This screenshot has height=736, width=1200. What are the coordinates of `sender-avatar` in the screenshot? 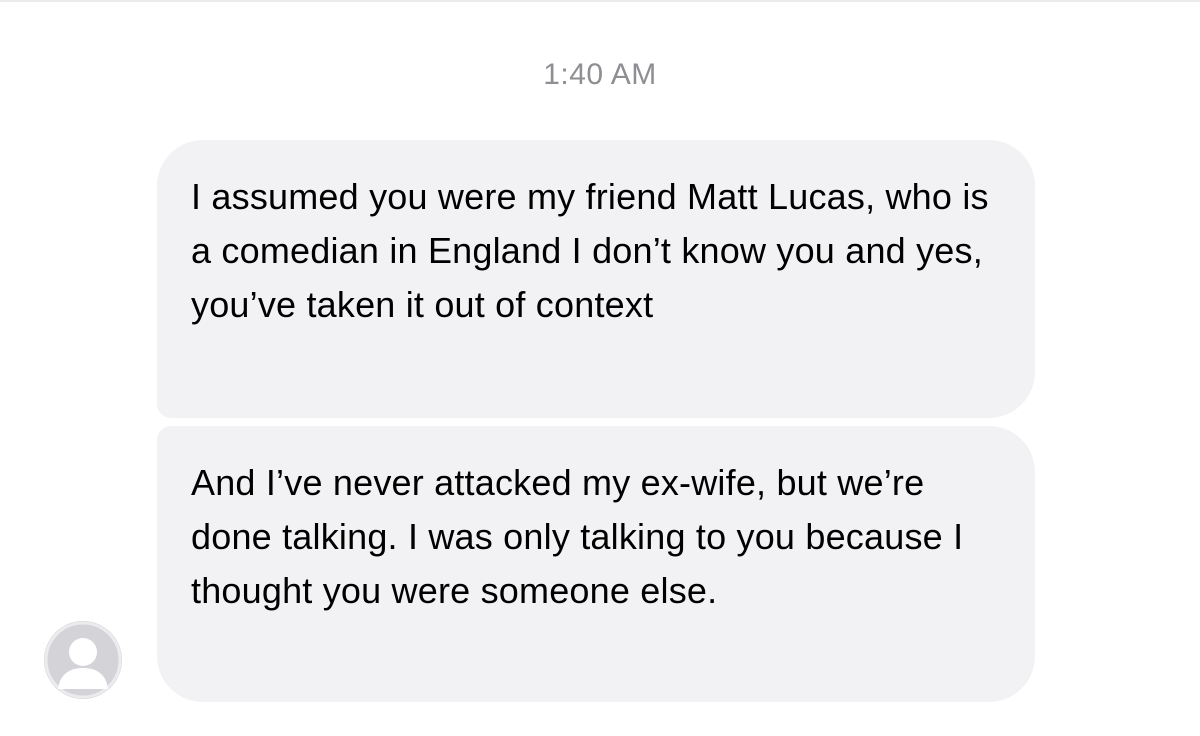 It's located at (83, 660).